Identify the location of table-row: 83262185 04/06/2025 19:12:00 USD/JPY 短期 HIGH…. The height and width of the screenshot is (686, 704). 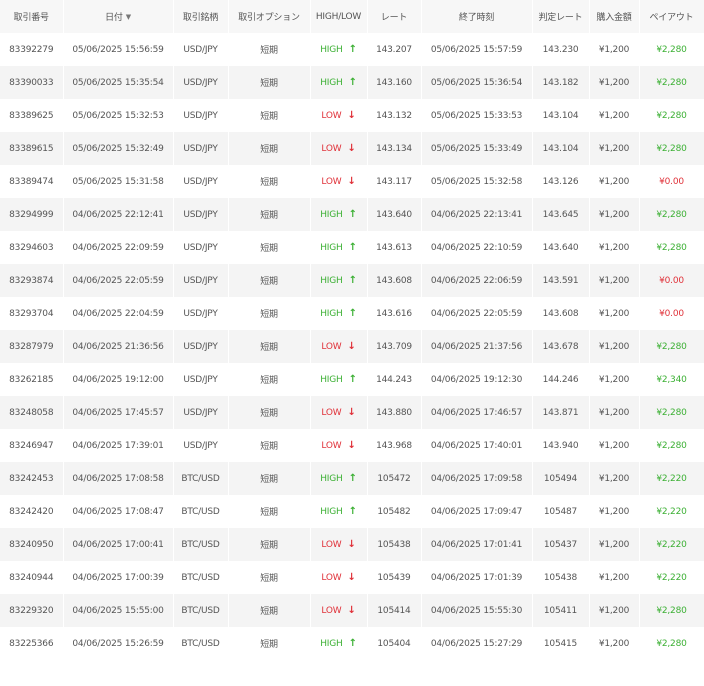
(352, 379).